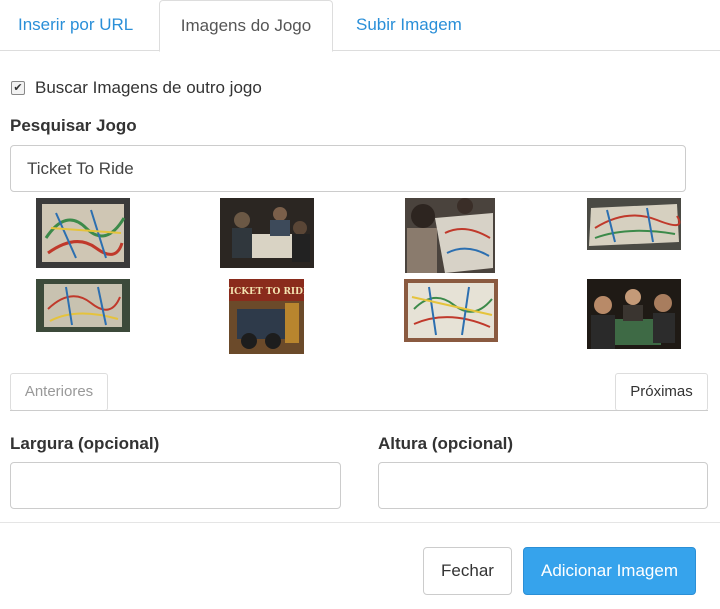  I want to click on height-label: Altura (opcional), so click(446, 443).